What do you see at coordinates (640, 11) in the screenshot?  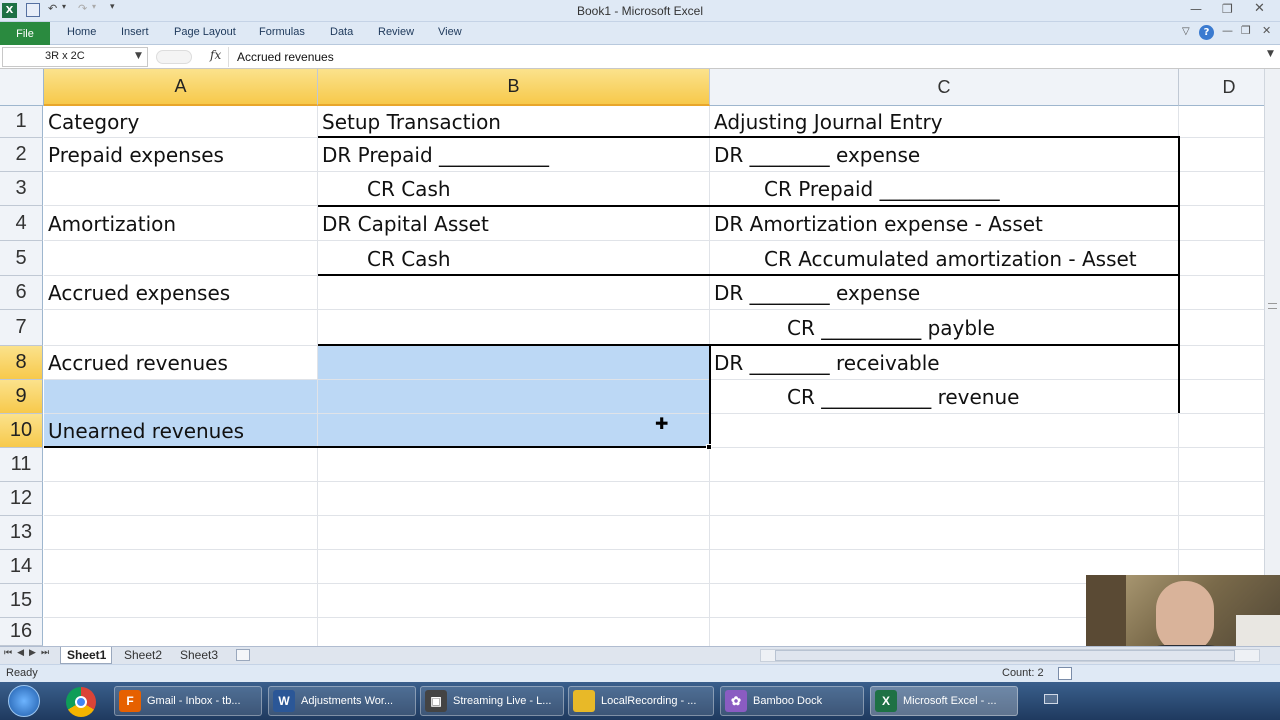 I see `window-title: Book1 - Microsoft Excel` at bounding box center [640, 11].